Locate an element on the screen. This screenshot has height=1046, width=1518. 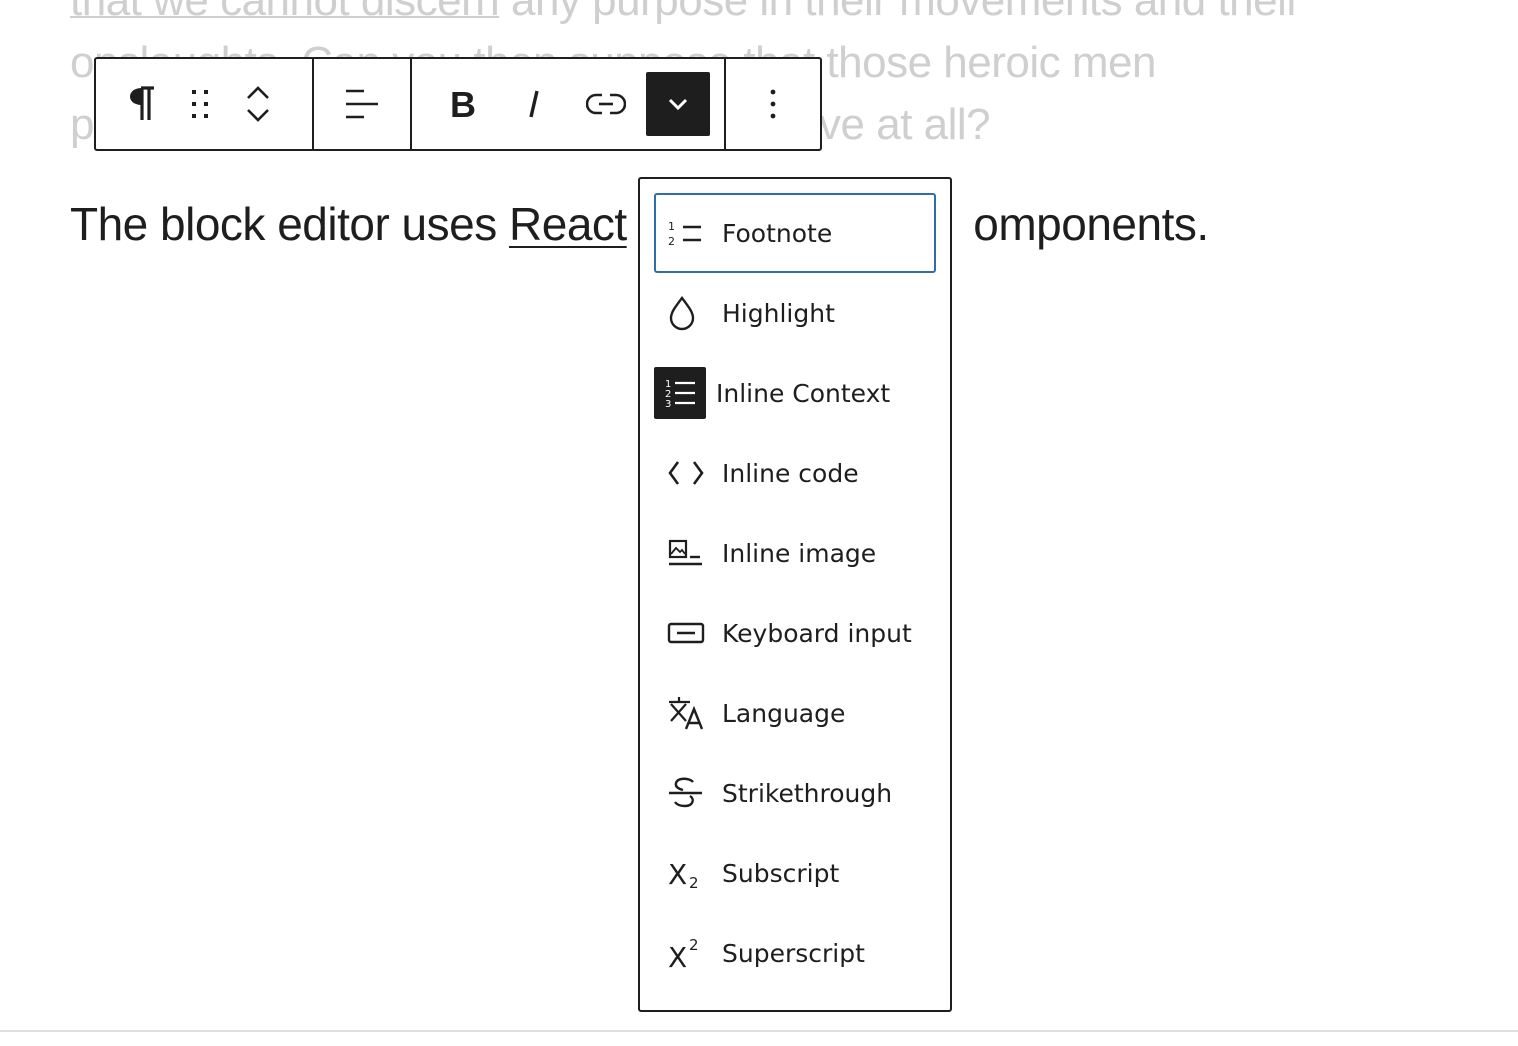
italic-icon is located at coordinates (534, 104).